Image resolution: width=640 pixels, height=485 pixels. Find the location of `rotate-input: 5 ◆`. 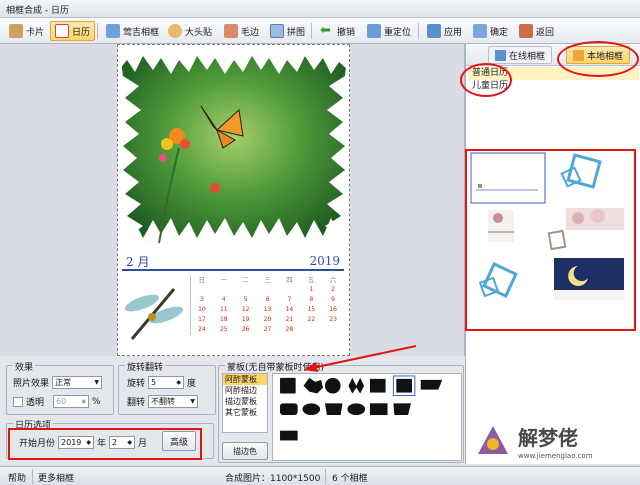

rotate-input: 5 ◆ is located at coordinates (166, 382).